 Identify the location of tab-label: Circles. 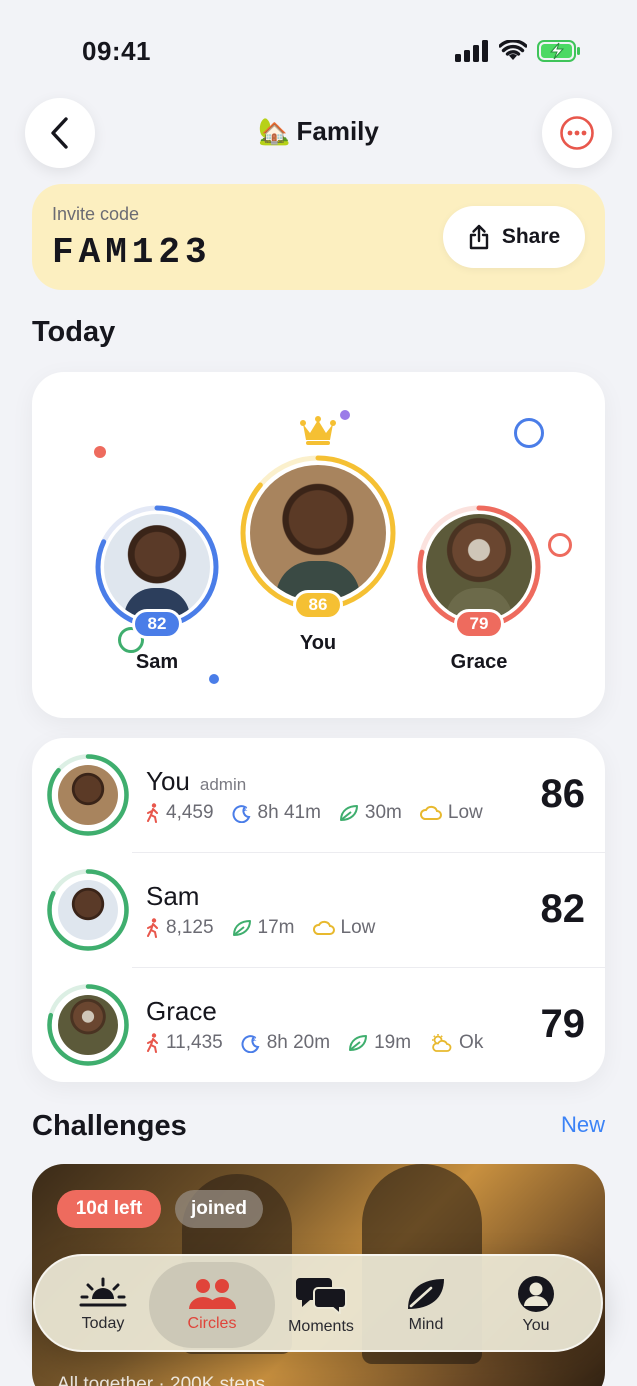
(212, 1323).